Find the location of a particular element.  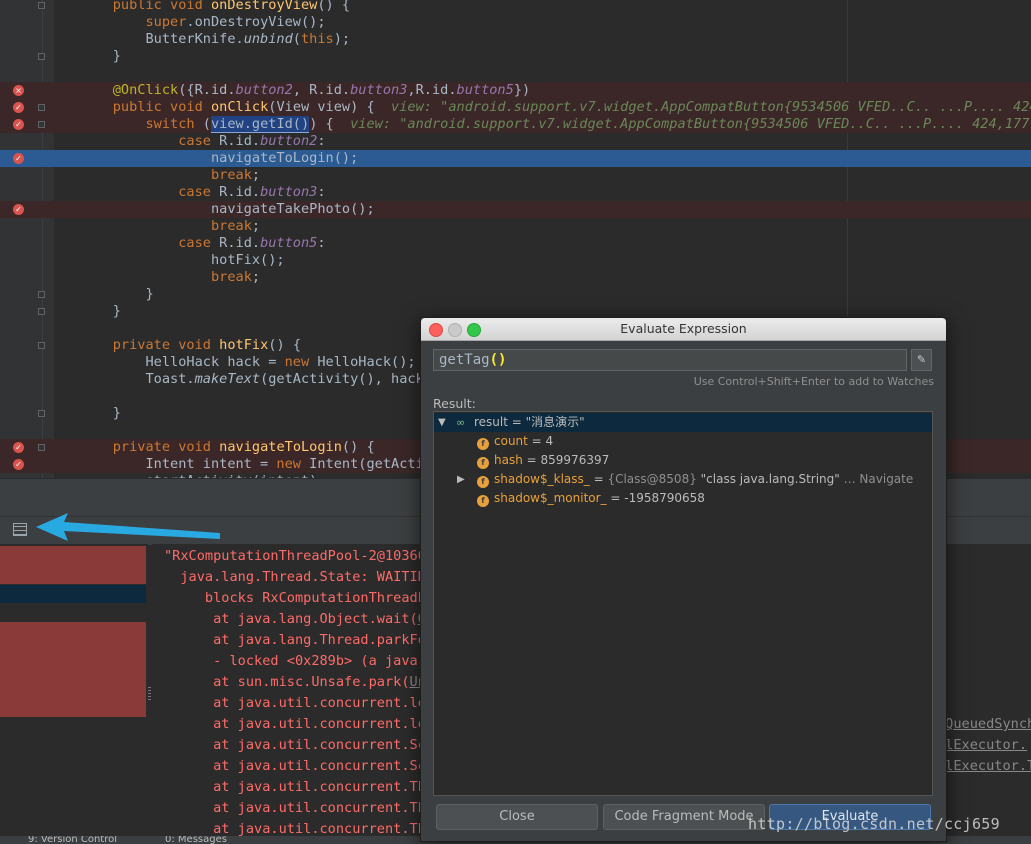

collapse-icon: ▼ is located at coordinates (442, 422).